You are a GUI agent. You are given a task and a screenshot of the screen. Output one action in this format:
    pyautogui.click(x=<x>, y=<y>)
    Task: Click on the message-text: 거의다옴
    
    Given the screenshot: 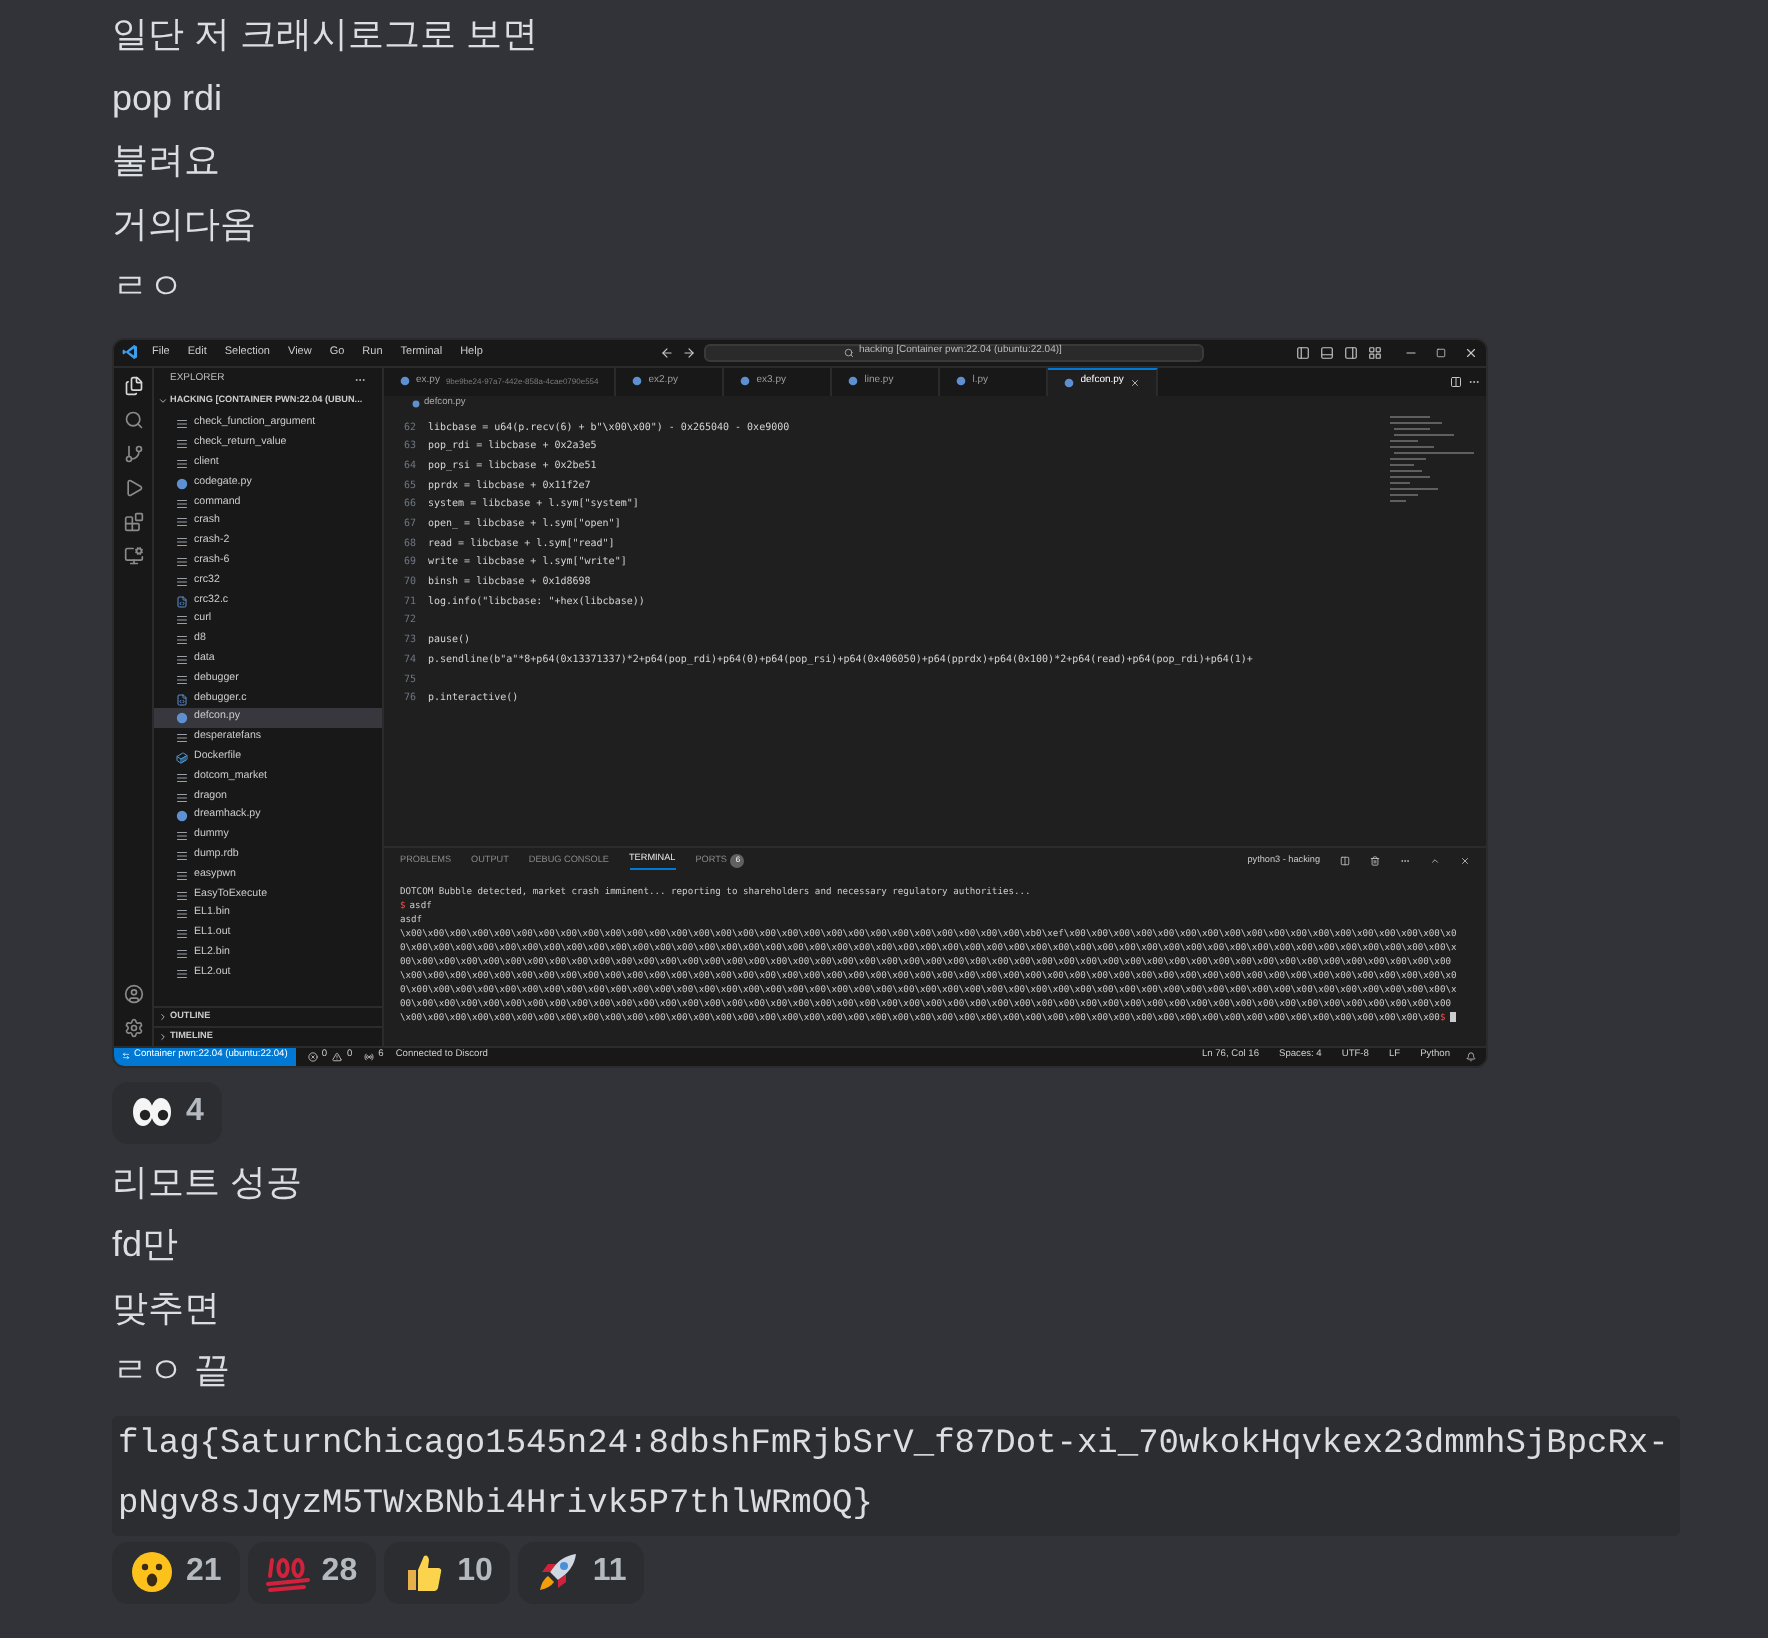 What is the action you would take?
    pyautogui.click(x=184, y=224)
    